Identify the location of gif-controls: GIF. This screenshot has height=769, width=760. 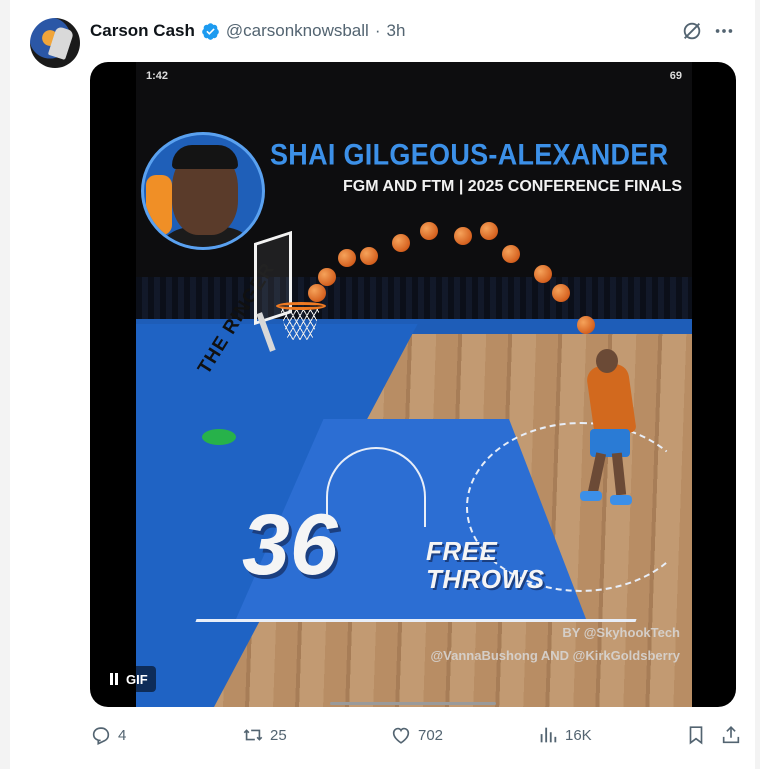
(128, 679).